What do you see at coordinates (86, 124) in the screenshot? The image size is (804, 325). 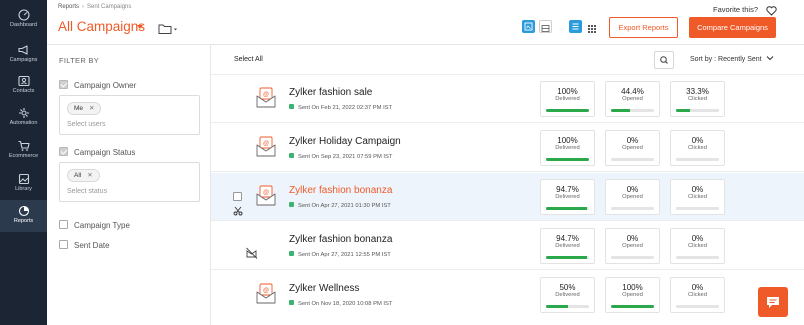 I see `owner-placeholder: Select users` at bounding box center [86, 124].